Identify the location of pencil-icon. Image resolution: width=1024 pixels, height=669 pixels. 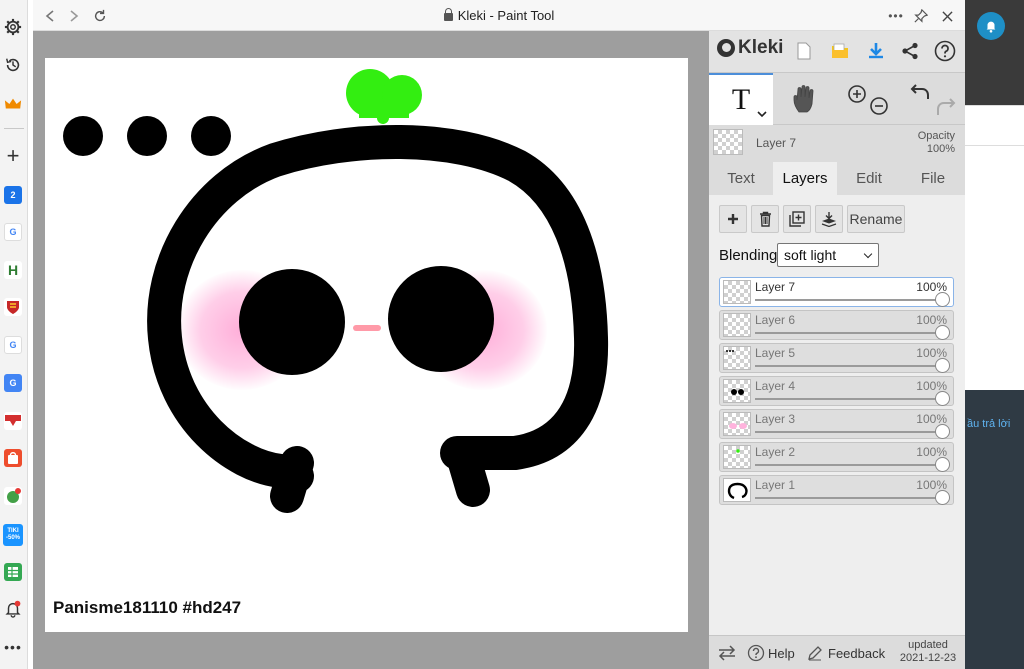
(815, 653).